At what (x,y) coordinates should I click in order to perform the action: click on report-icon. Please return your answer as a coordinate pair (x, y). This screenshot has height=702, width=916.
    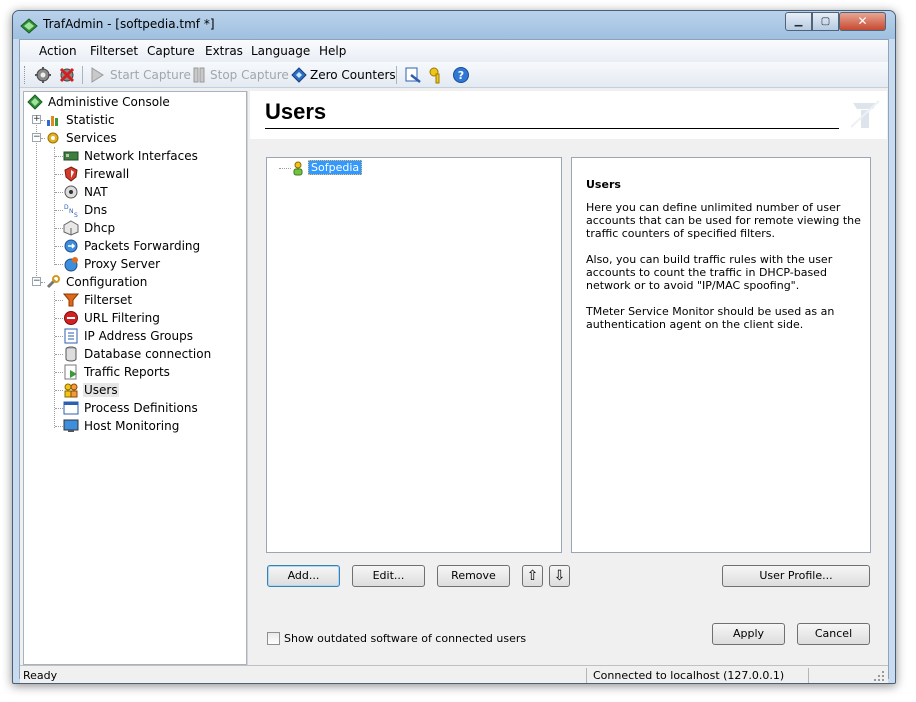
    Looking at the image, I should click on (70, 372).